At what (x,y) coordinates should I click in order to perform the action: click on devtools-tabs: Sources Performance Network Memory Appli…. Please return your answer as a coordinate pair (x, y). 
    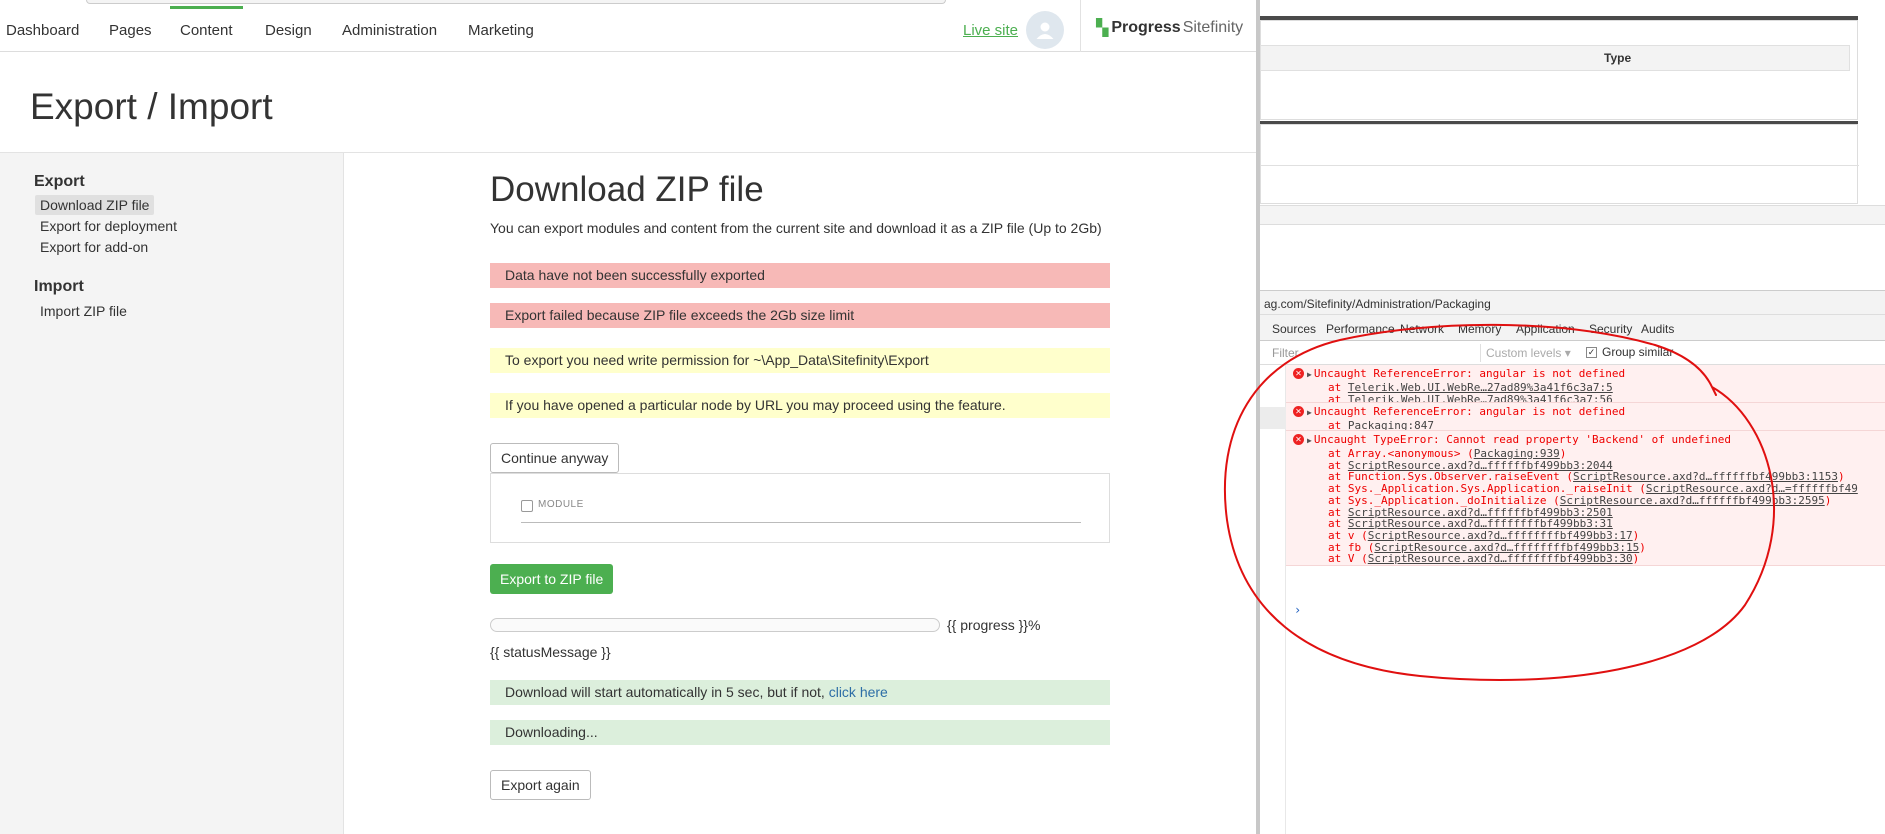
    Looking at the image, I should click on (1572, 328).